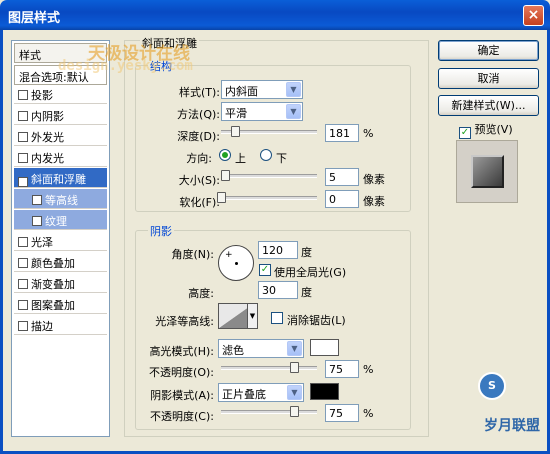  What do you see at coordinates (324, 391) in the screenshot?
I see `shadow-color-swatch` at bounding box center [324, 391].